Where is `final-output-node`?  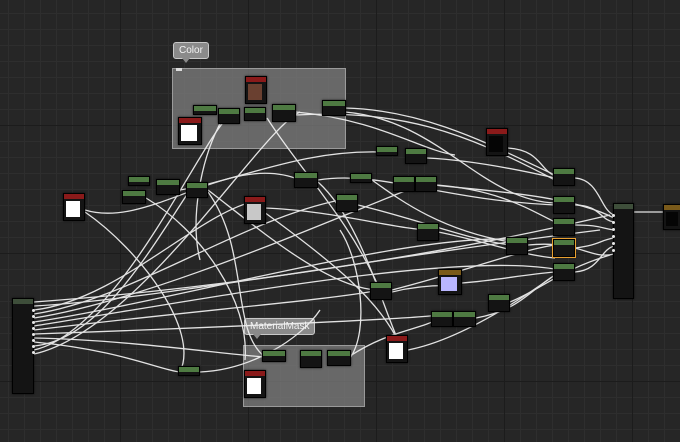
final-output-node is located at coordinates (671, 217).